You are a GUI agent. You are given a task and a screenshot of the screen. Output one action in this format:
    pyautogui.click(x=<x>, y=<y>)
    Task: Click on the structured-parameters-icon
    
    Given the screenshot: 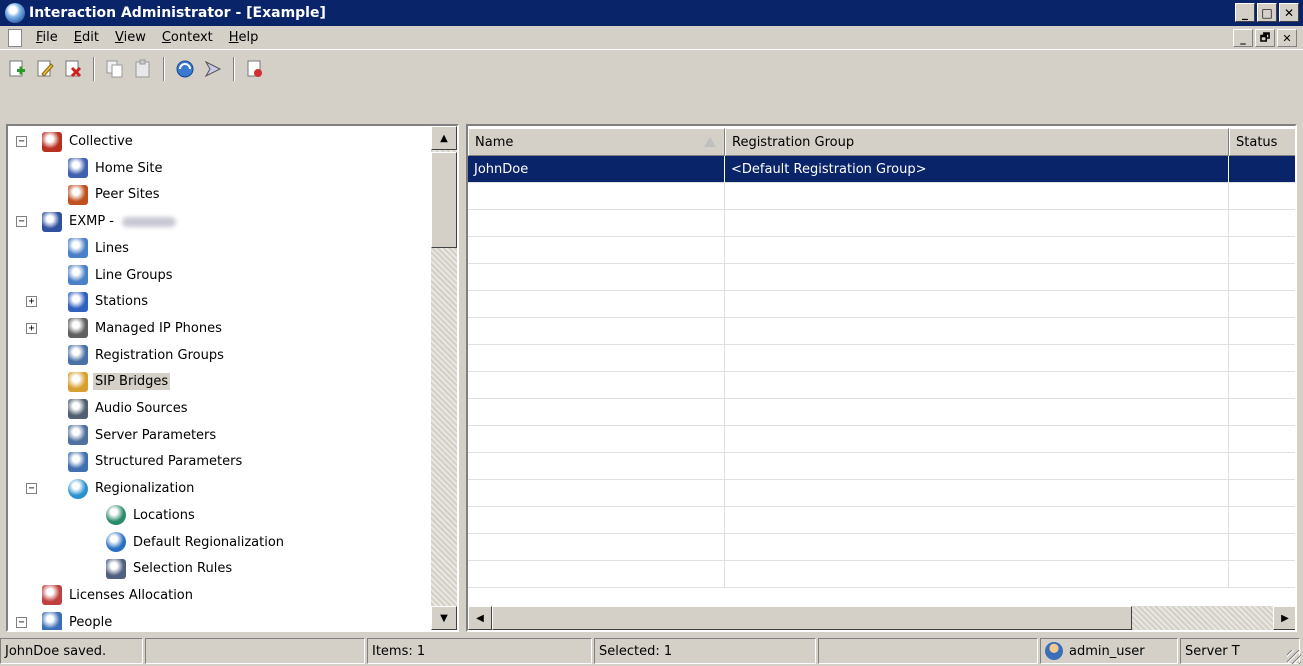 What is the action you would take?
    pyautogui.click(x=78, y=461)
    